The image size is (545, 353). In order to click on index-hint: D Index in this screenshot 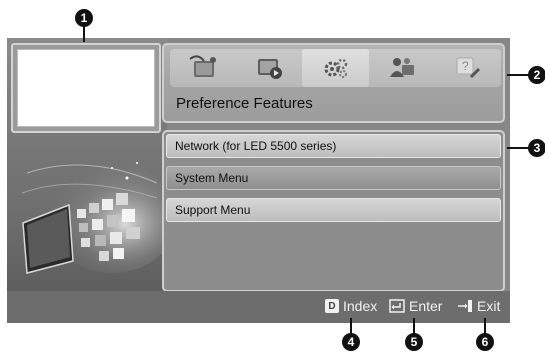, I will do `click(351, 306)`.